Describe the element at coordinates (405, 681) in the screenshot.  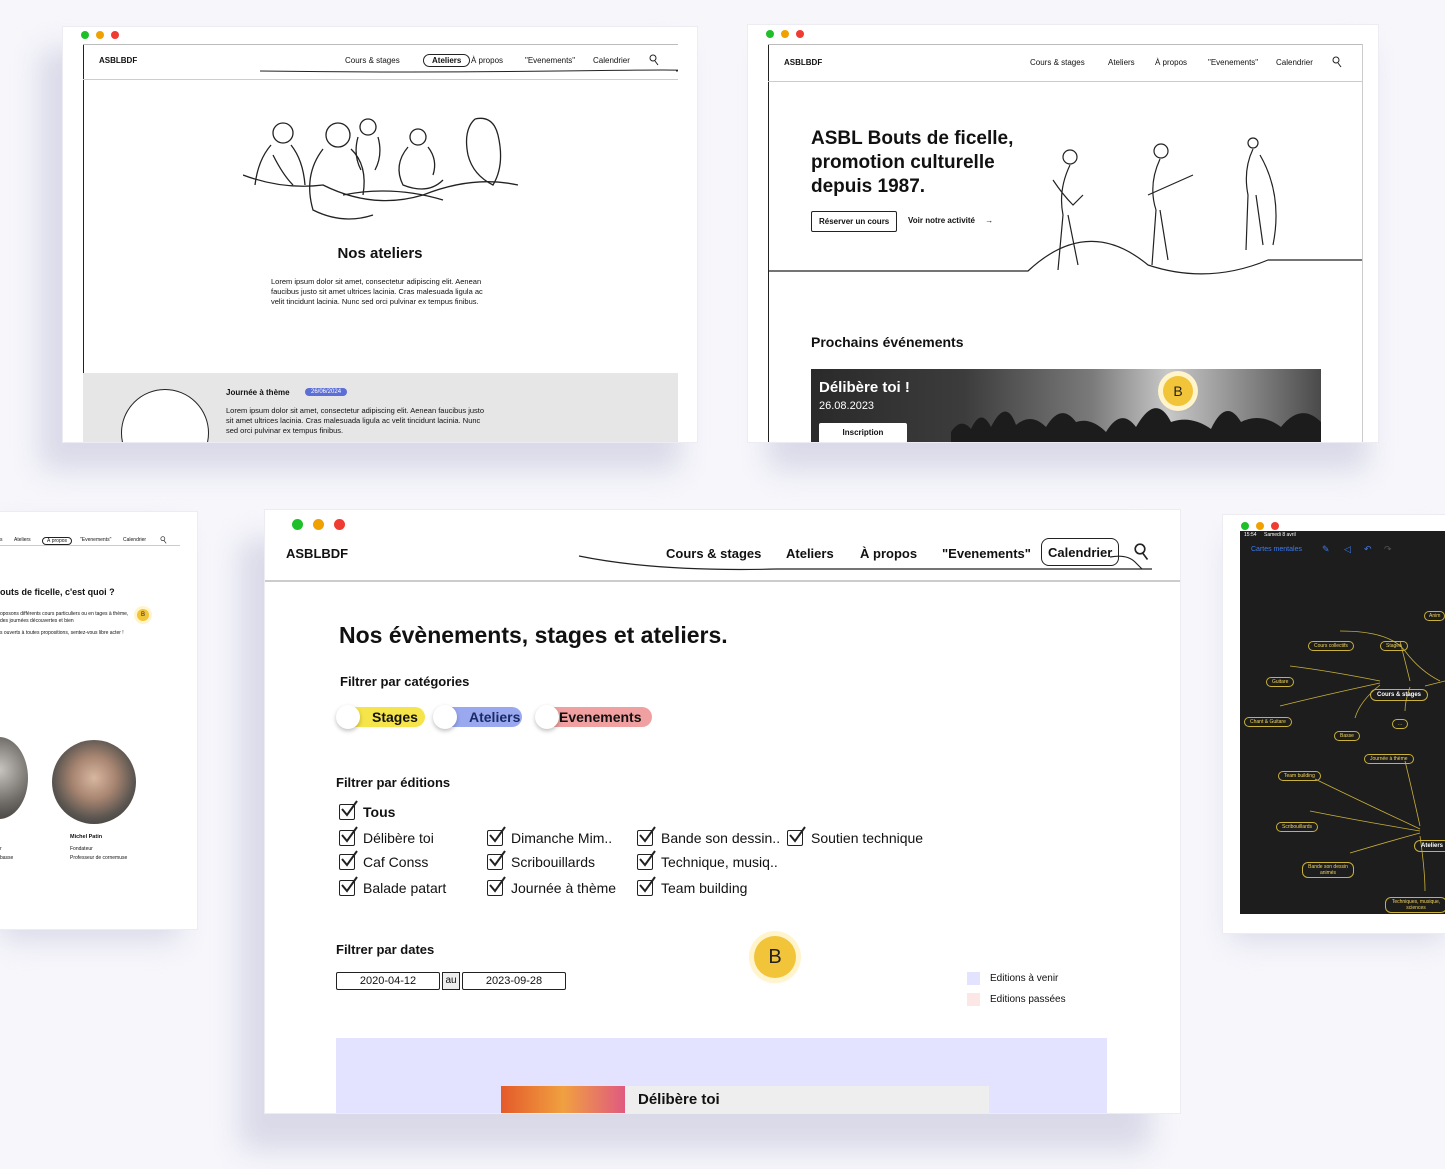
I see `filter-categories-label: Filtrer par catégories` at that location.